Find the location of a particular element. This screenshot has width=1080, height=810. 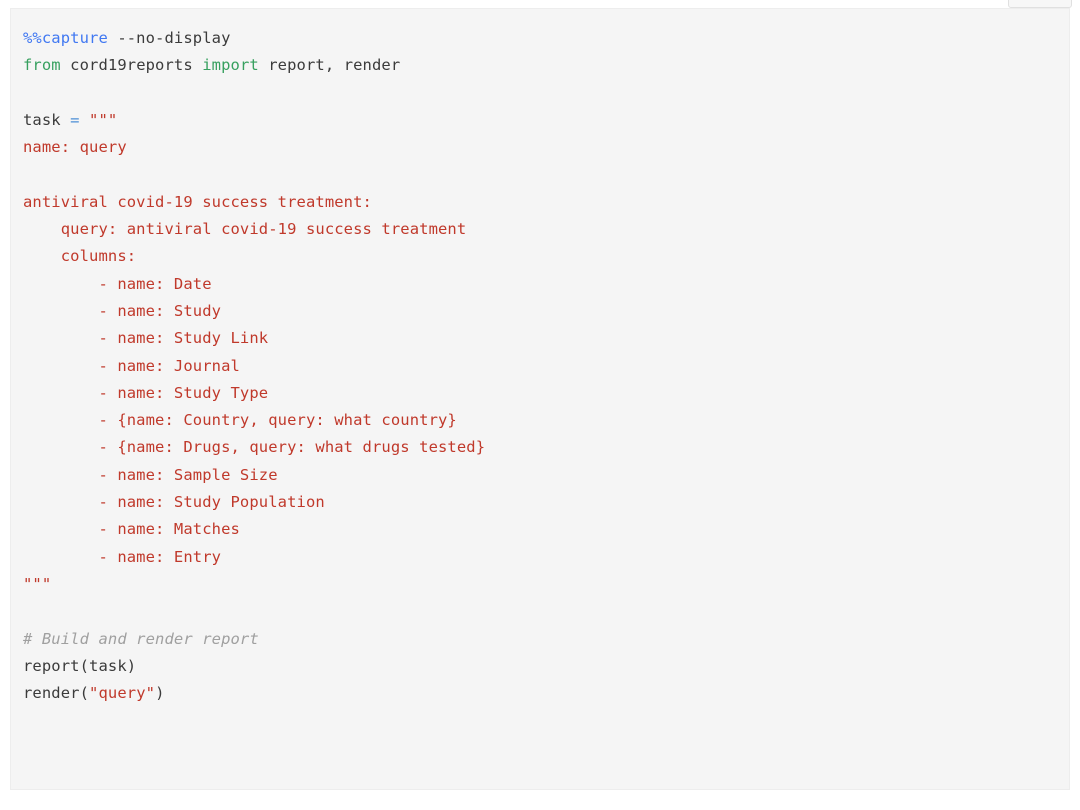

code-line: - name: Matches is located at coordinates (542, 529).